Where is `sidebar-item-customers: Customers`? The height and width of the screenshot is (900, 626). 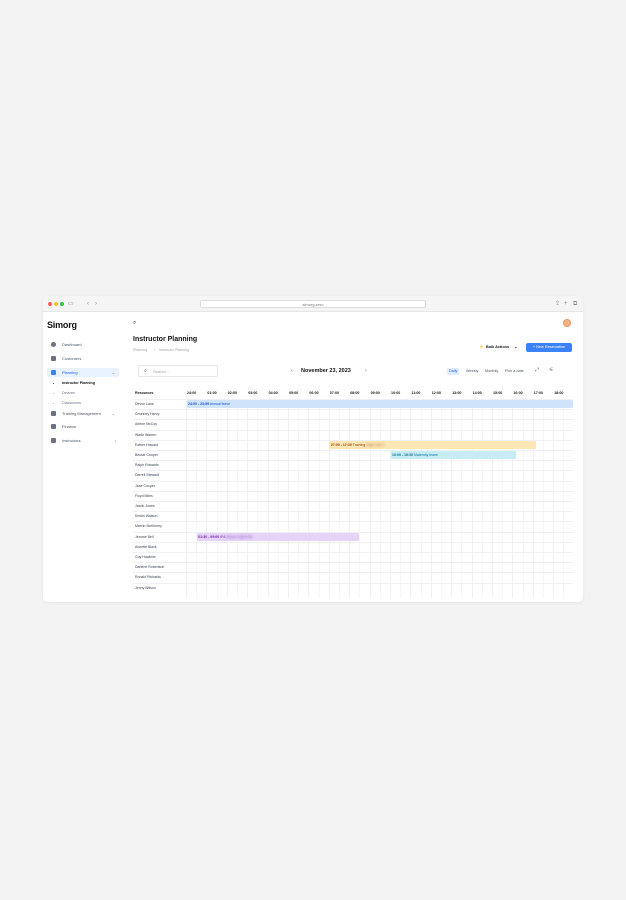 sidebar-item-customers: Customers is located at coordinates (83, 358).